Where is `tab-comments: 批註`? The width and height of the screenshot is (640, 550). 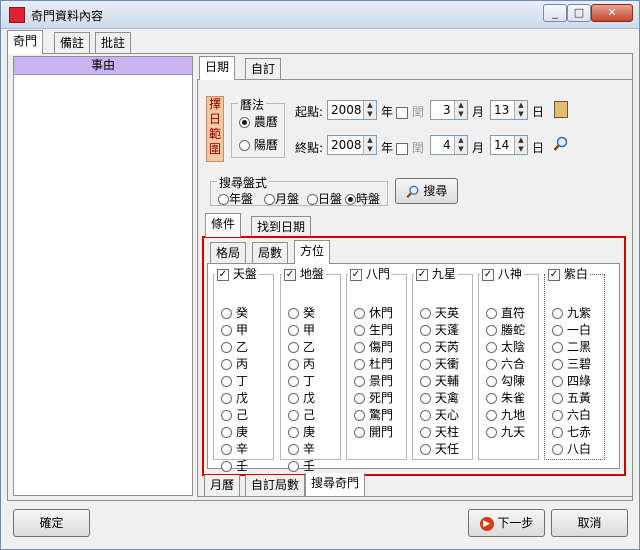
tab-comments: 批註 is located at coordinates (113, 43).